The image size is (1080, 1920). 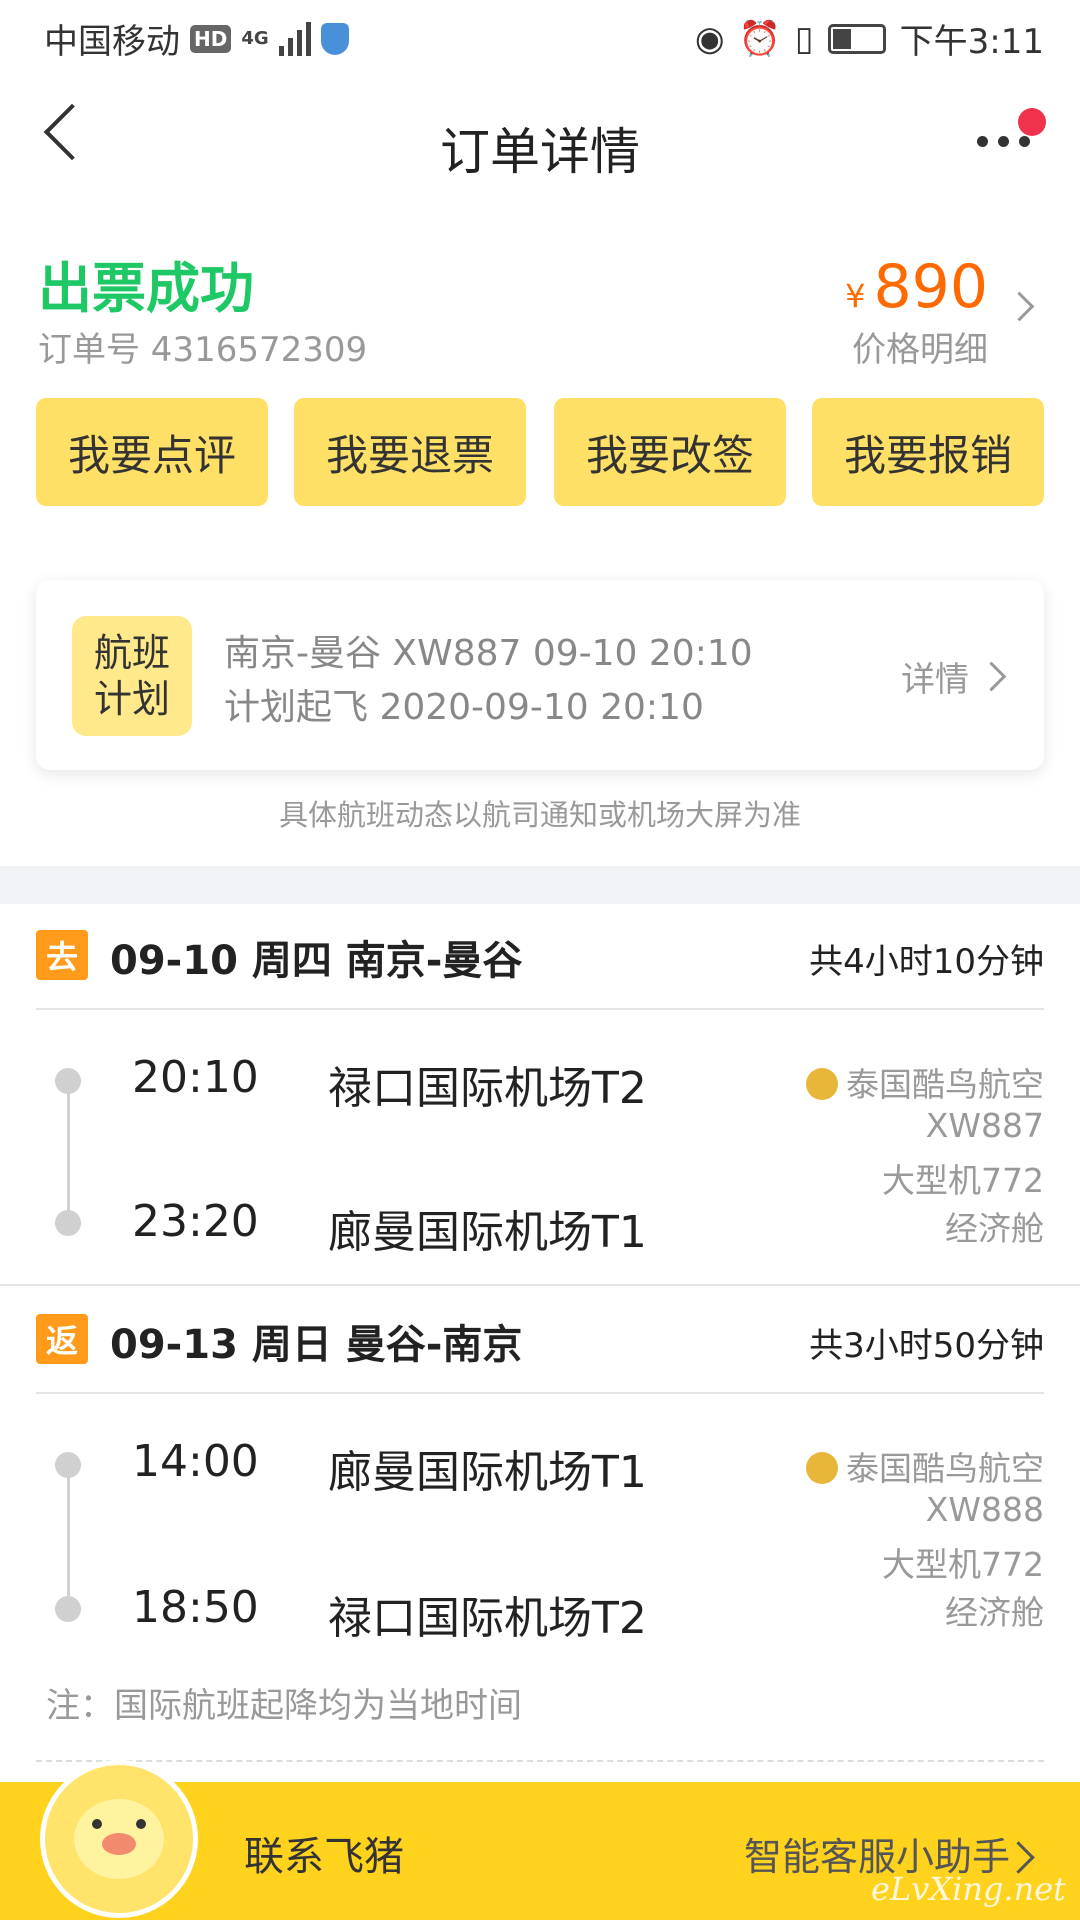 I want to click on eye-icon: ◉, so click(x=709, y=38).